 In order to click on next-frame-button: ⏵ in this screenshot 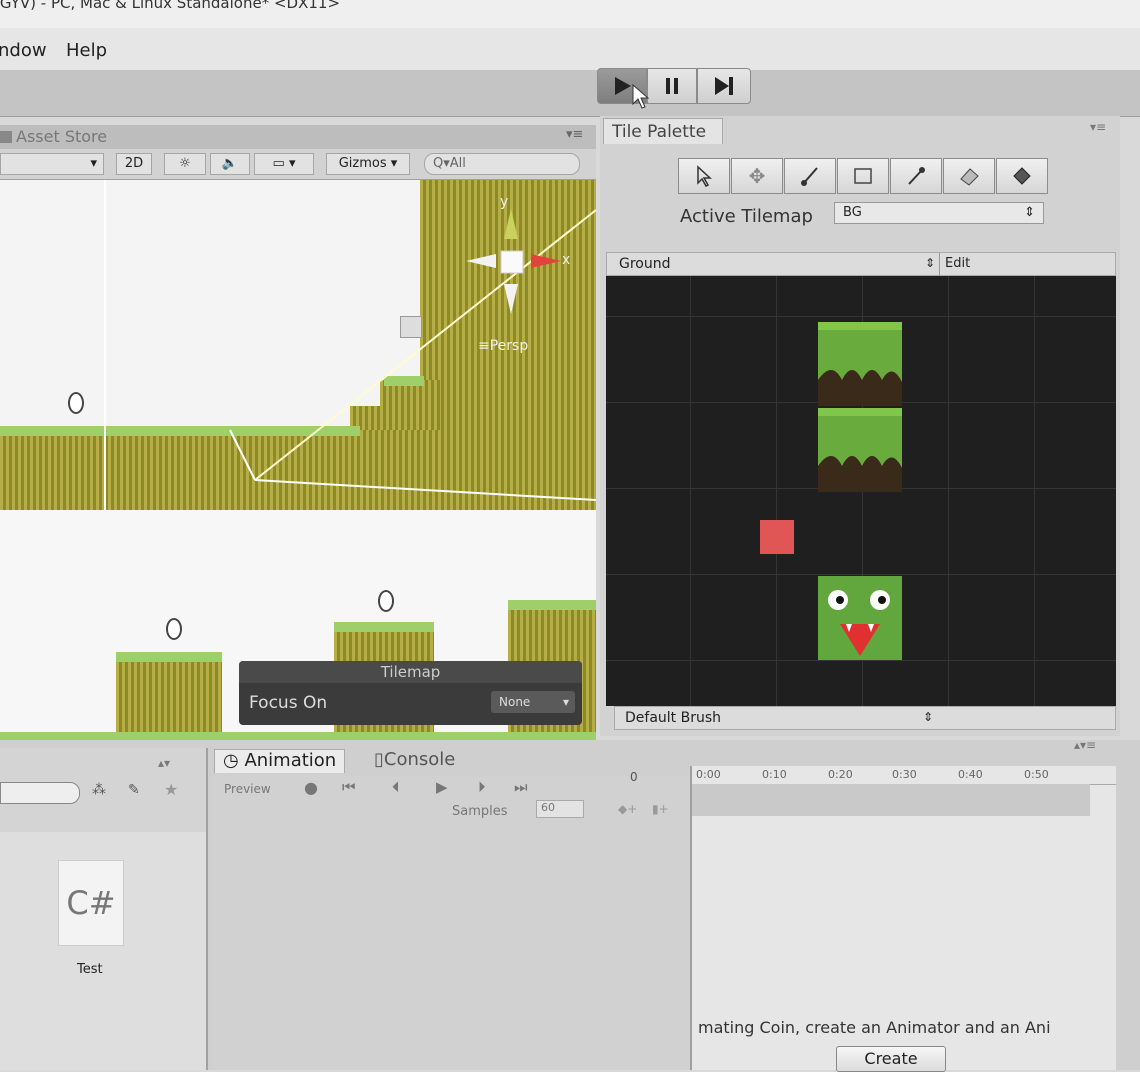, I will do `click(482, 787)`.